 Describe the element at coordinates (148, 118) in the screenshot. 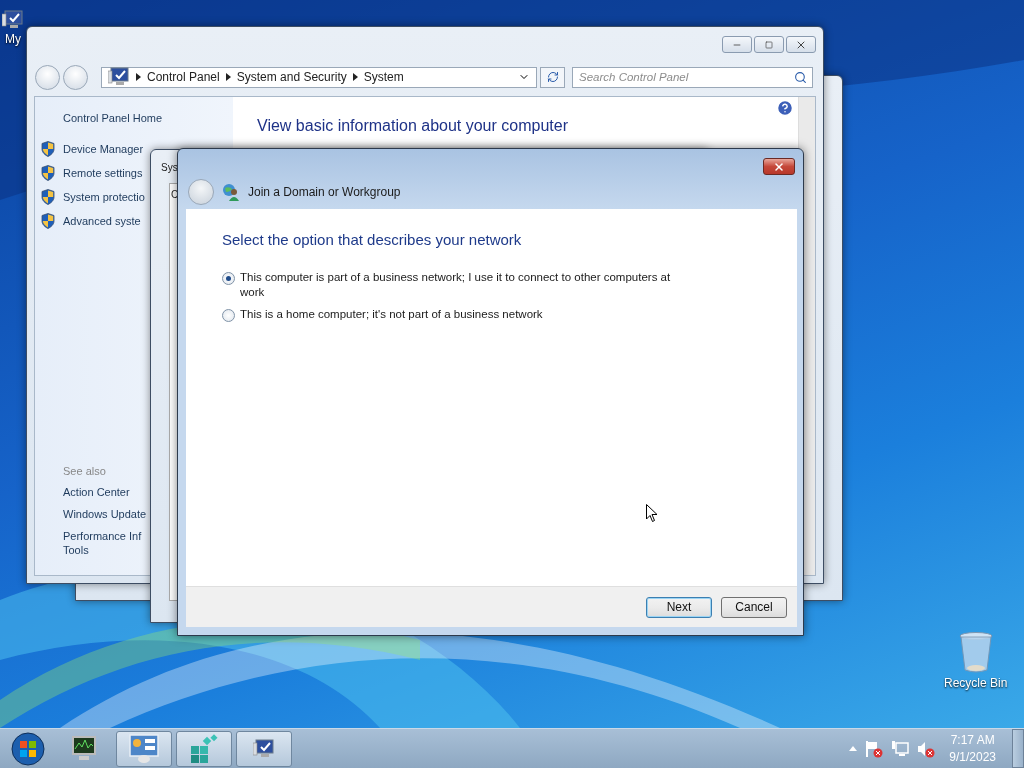

I see `sidebar-link: Control Panel Home` at that location.